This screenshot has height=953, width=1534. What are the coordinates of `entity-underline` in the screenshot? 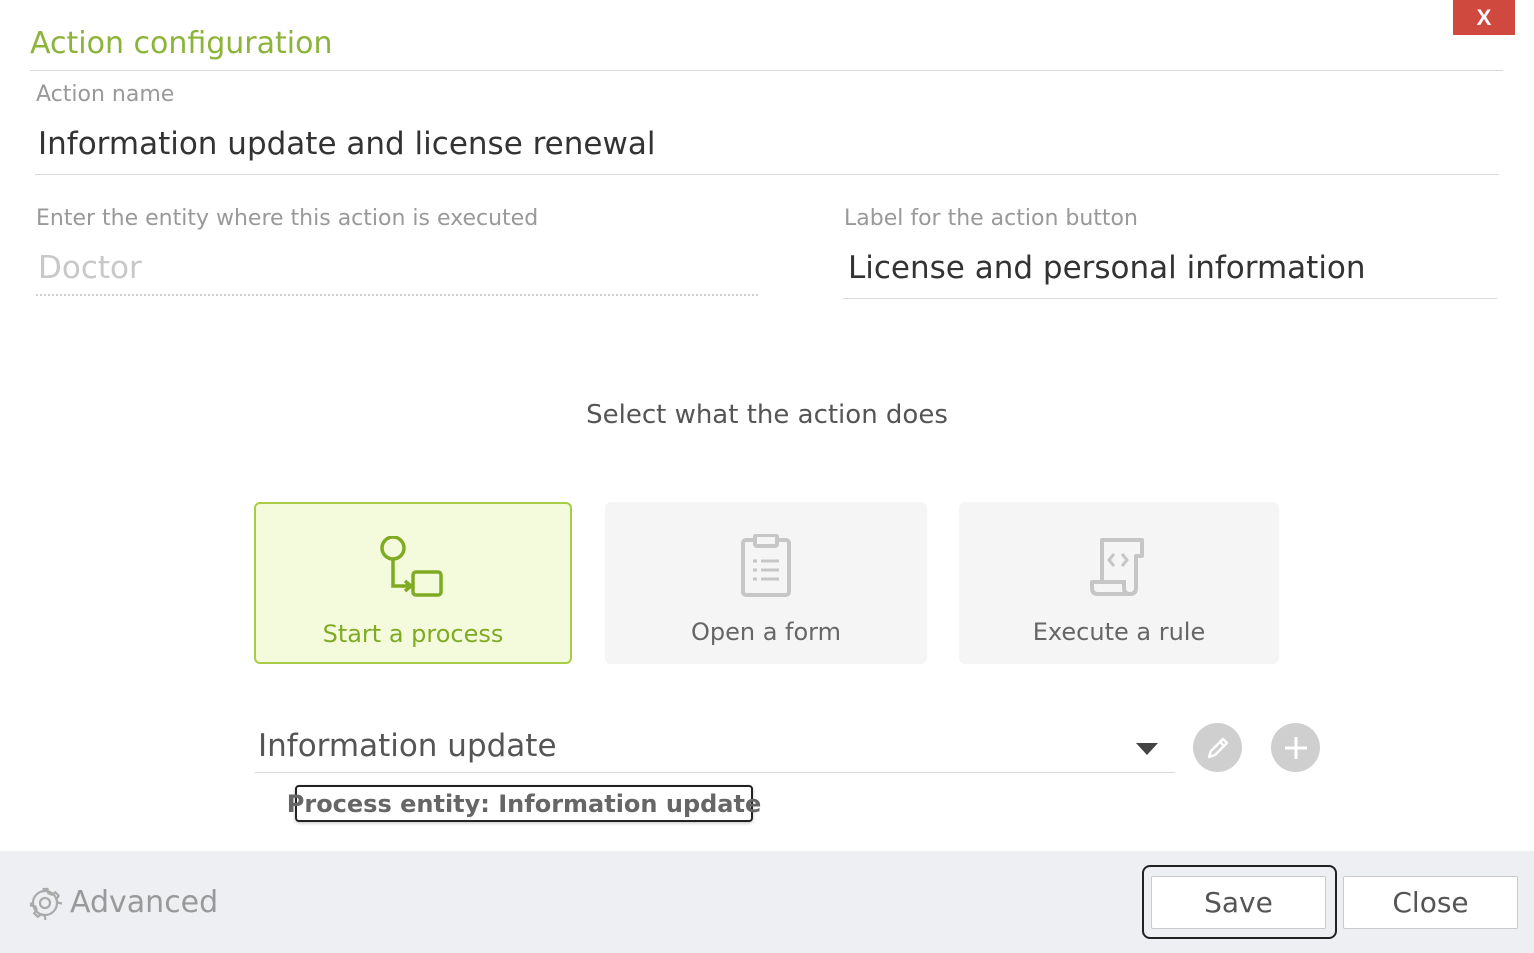 It's located at (397, 295).